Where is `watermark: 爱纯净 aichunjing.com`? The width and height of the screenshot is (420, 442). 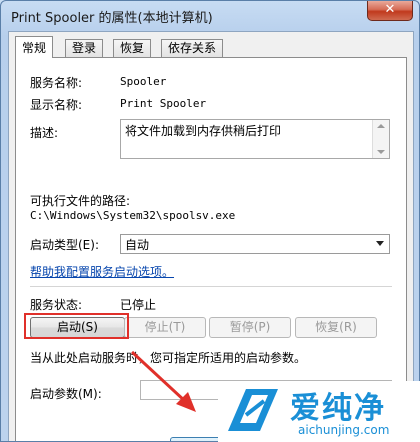 watermark: 爱纯净 aichunjing.com is located at coordinates (319, 411).